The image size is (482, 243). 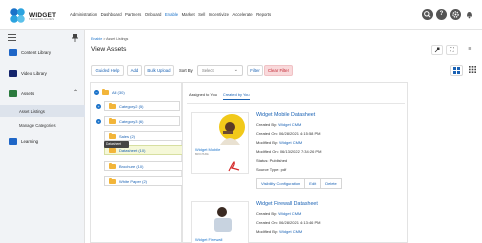 I want to click on nav-accelerate: Accelerate, so click(x=242, y=14).